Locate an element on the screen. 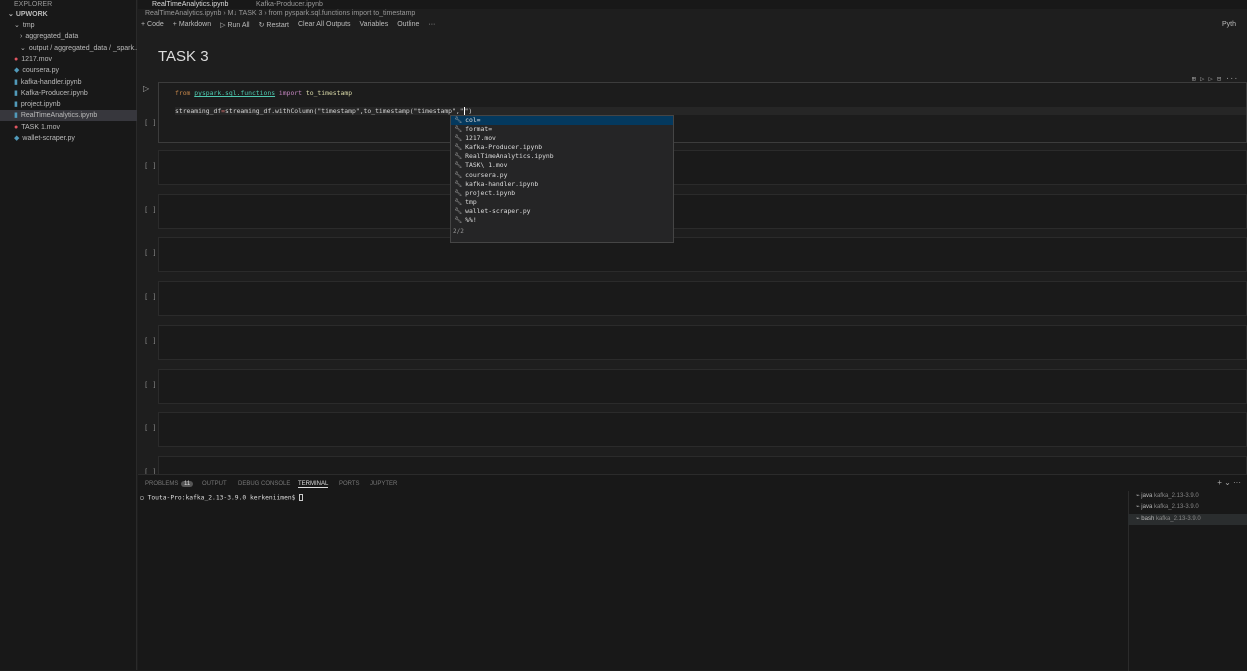 This screenshot has height=671, width=1247. autocomplete-item: 🔧︎ RealTimeAnalytics.ipynb is located at coordinates (562, 156).